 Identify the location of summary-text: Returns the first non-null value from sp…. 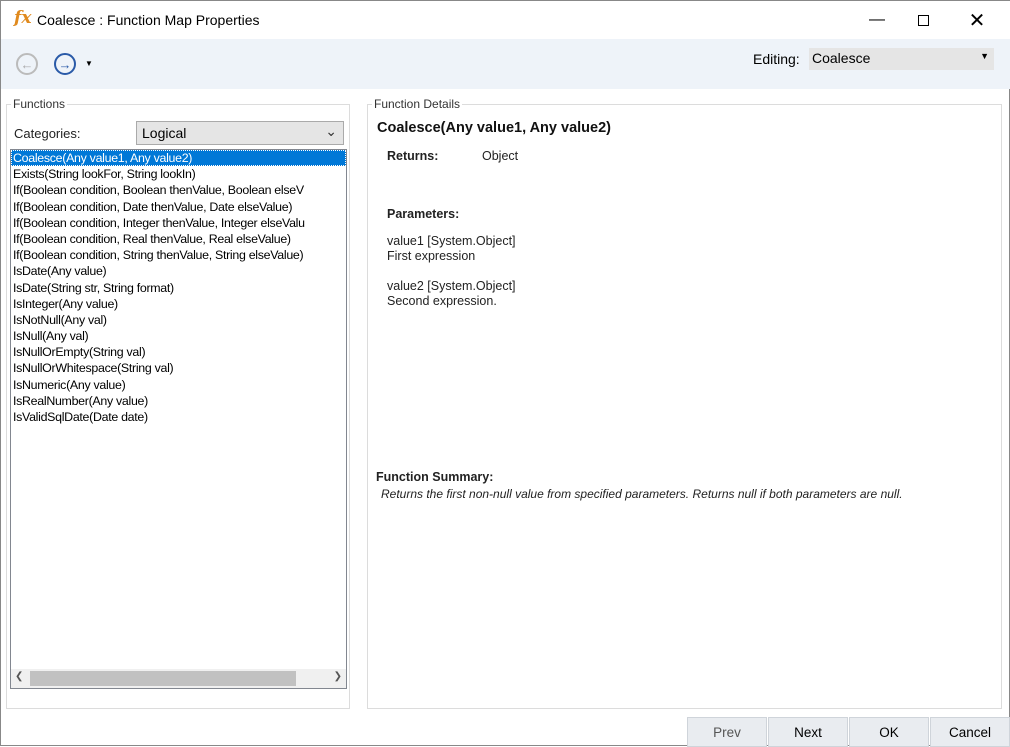
(642, 494).